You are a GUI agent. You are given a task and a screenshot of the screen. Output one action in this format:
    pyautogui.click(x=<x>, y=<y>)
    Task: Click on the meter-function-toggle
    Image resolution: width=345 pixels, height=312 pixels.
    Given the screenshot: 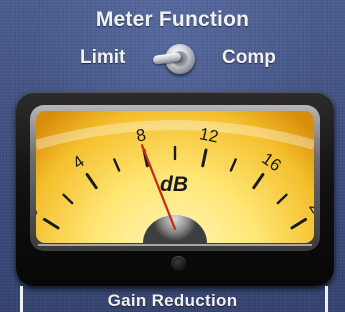 What is the action you would take?
    pyautogui.click(x=179, y=59)
    